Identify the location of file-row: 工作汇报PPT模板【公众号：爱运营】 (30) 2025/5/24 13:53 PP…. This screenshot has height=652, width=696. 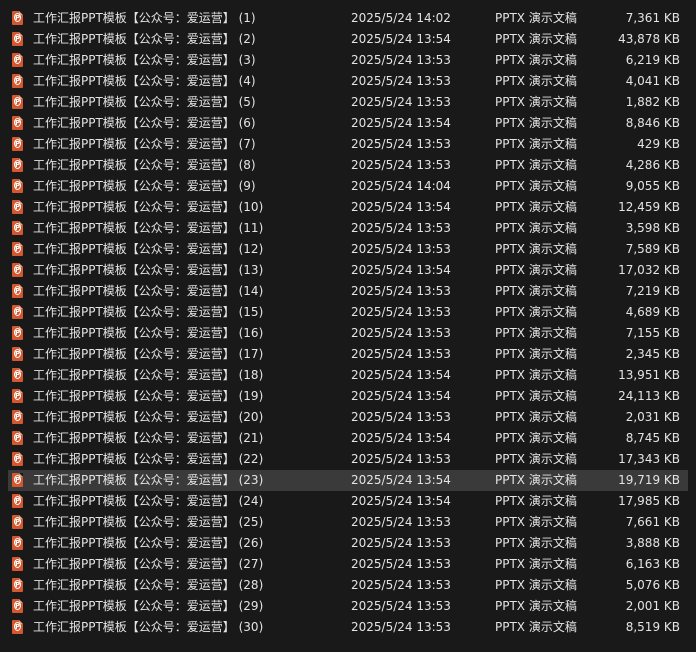
(348, 627).